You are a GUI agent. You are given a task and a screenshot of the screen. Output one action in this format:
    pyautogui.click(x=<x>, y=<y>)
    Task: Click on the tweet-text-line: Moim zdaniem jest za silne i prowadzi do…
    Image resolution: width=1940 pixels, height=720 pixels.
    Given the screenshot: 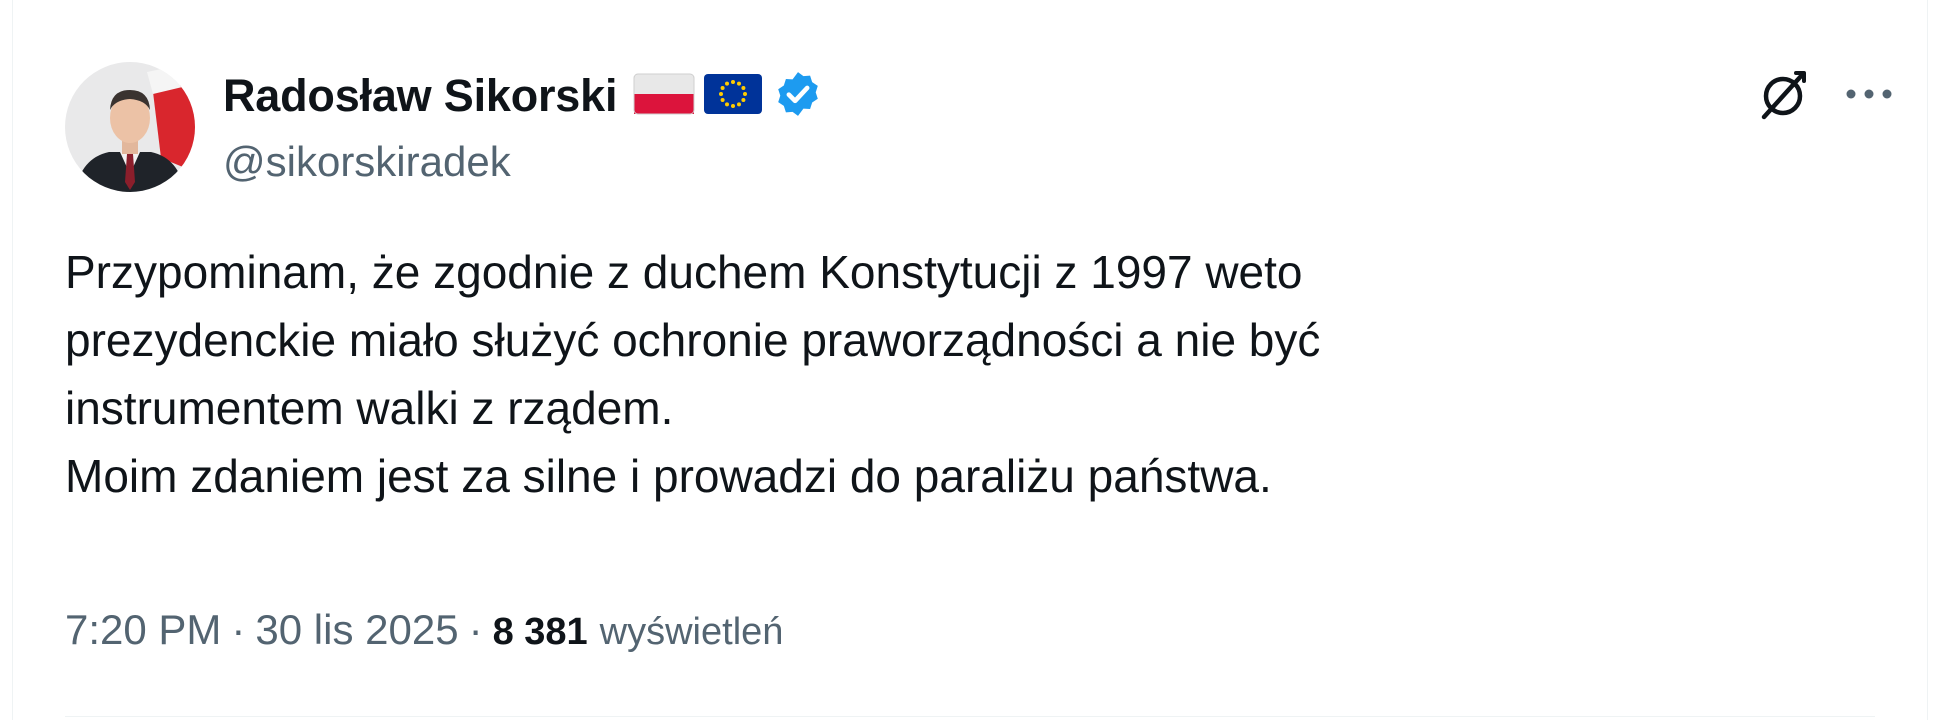 What is the action you would take?
    pyautogui.click(x=668, y=476)
    